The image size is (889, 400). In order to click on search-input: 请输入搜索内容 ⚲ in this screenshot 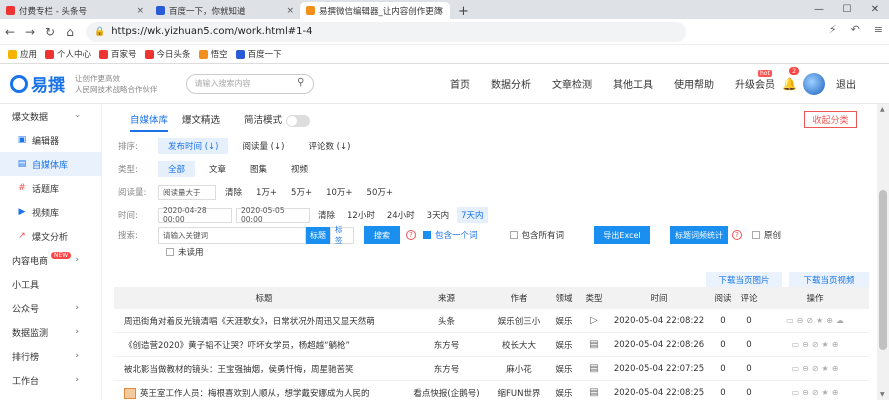, I will do `click(249, 83)`.